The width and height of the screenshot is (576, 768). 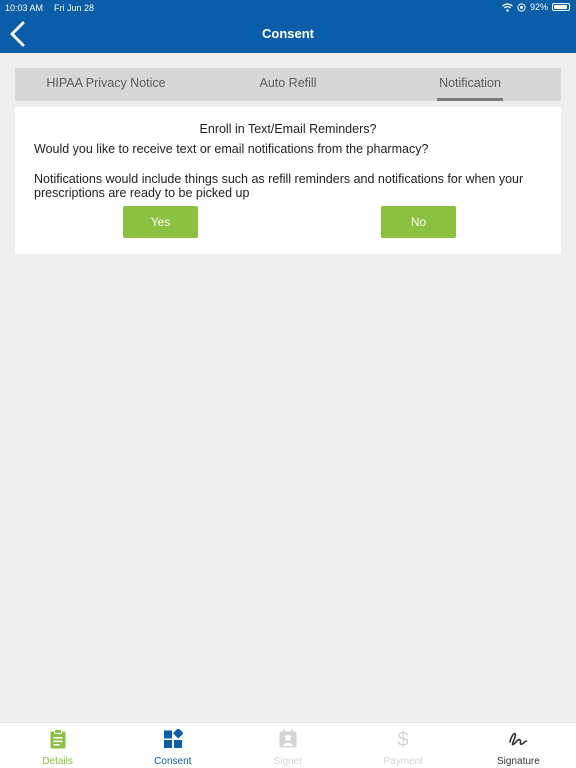 I want to click on status-bar: 10:03 AM Fri Jun 28 92%, so click(x=288, y=7).